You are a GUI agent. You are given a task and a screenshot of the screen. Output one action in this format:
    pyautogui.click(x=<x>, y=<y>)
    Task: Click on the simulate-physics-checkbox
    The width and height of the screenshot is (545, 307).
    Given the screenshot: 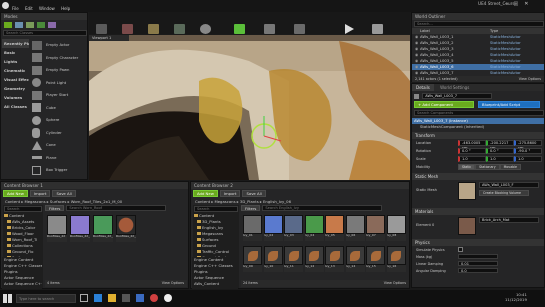 What is the action you would take?
    pyautogui.click(x=460, y=249)
    